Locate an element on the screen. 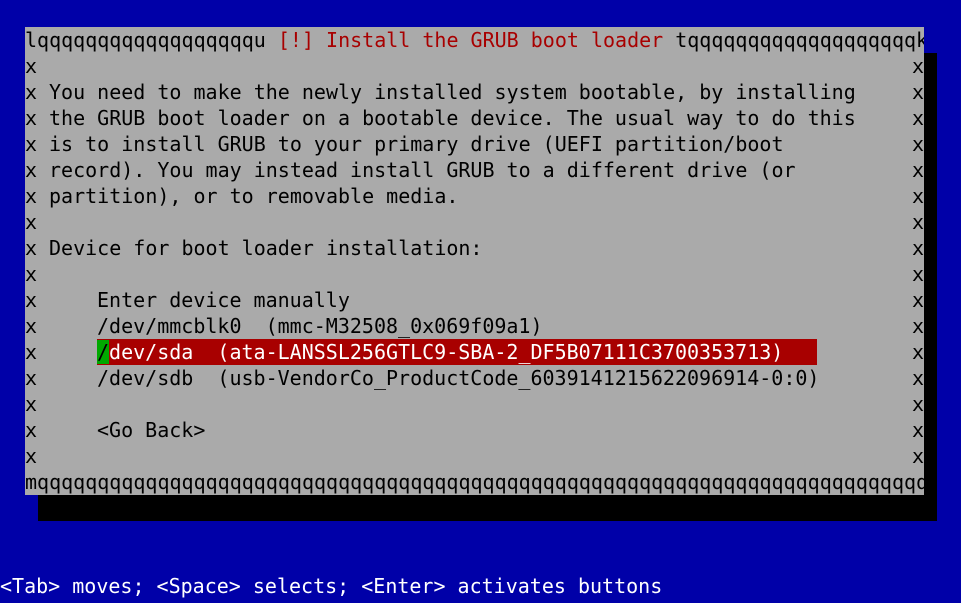 The width and height of the screenshot is (961, 603). go-back-button: <Go Back> is located at coordinates (151, 430).